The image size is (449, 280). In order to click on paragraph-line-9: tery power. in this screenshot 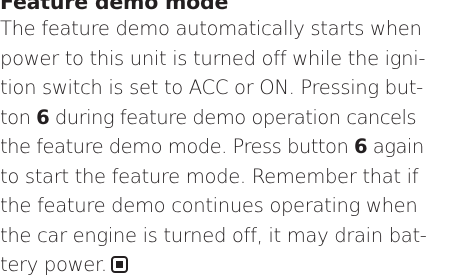, I will do `click(224, 265)`.